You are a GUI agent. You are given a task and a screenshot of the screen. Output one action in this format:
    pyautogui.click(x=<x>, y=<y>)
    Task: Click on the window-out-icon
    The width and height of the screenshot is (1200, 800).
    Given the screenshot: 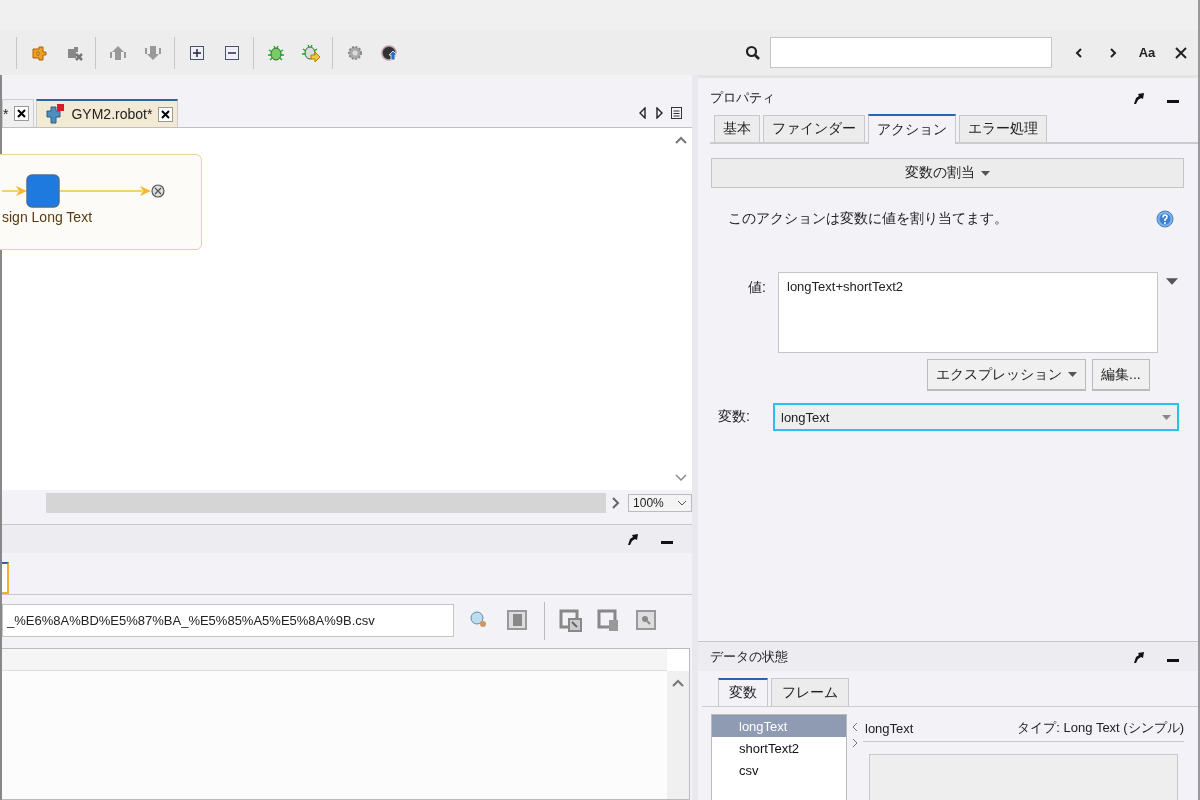 What is the action you would take?
    pyautogui.click(x=571, y=620)
    